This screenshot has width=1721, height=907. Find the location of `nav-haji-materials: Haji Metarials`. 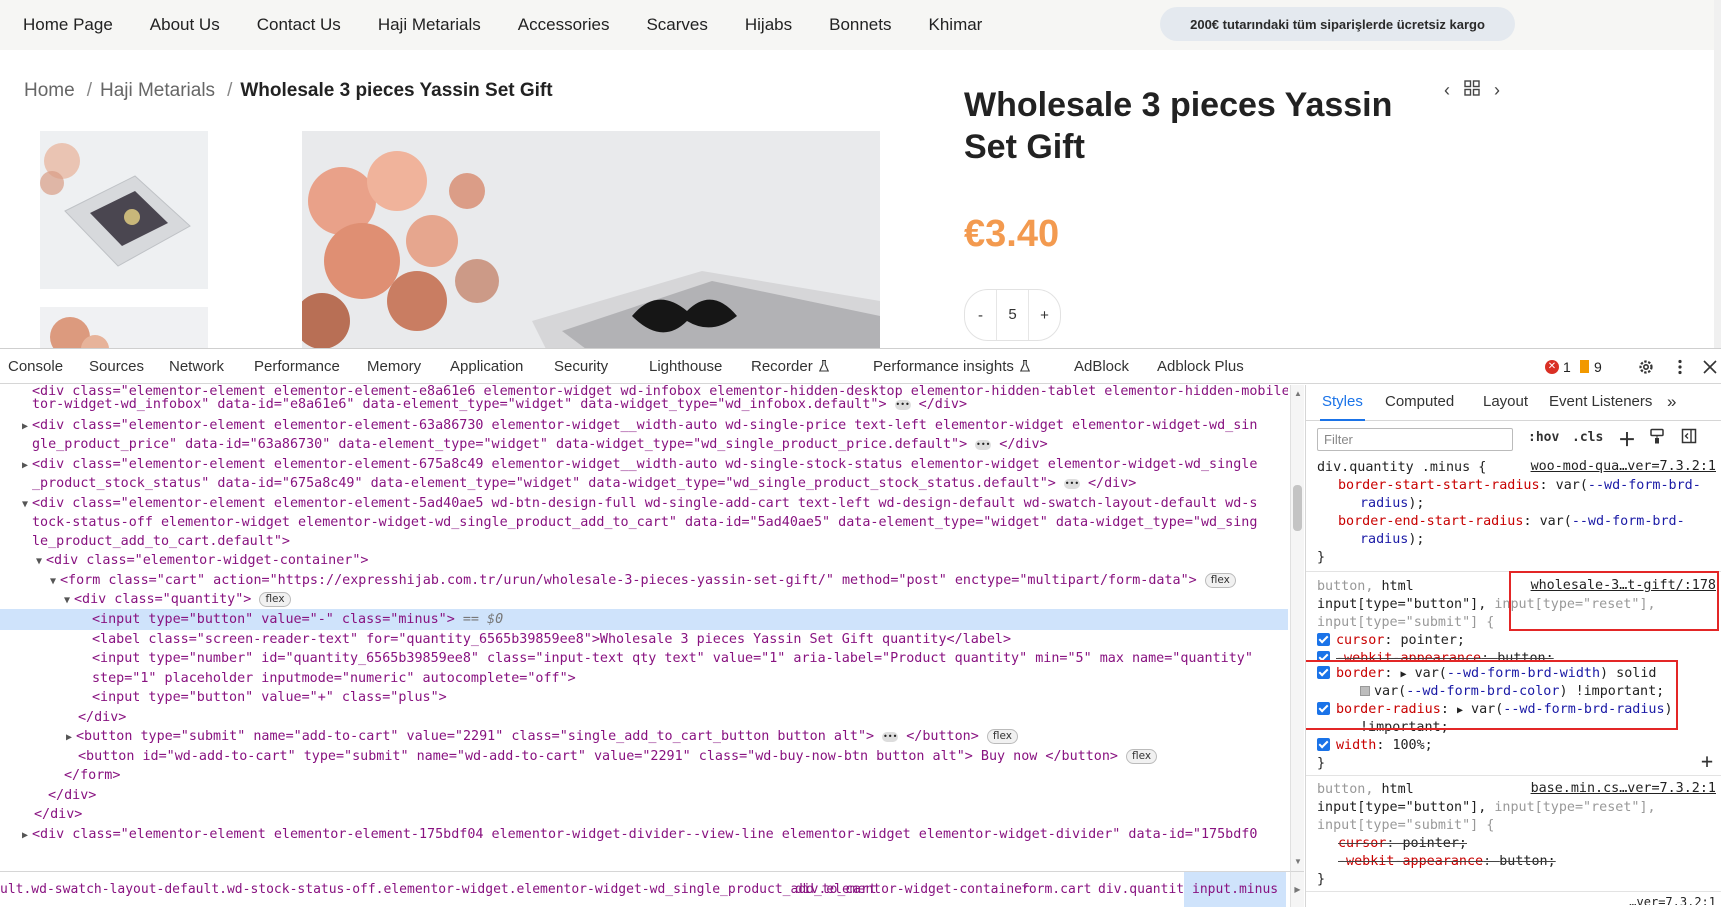

nav-haji-materials: Haji Metarials is located at coordinates (429, 25).